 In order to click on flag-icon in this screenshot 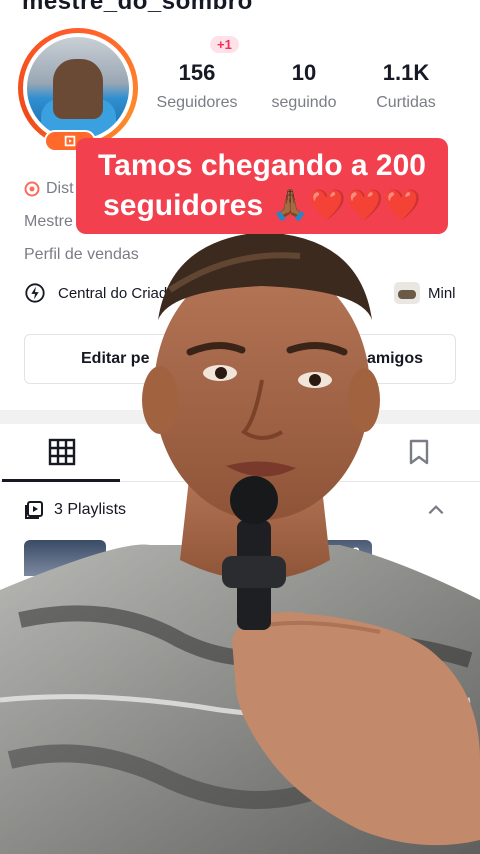, I will do `click(32, 188)`.